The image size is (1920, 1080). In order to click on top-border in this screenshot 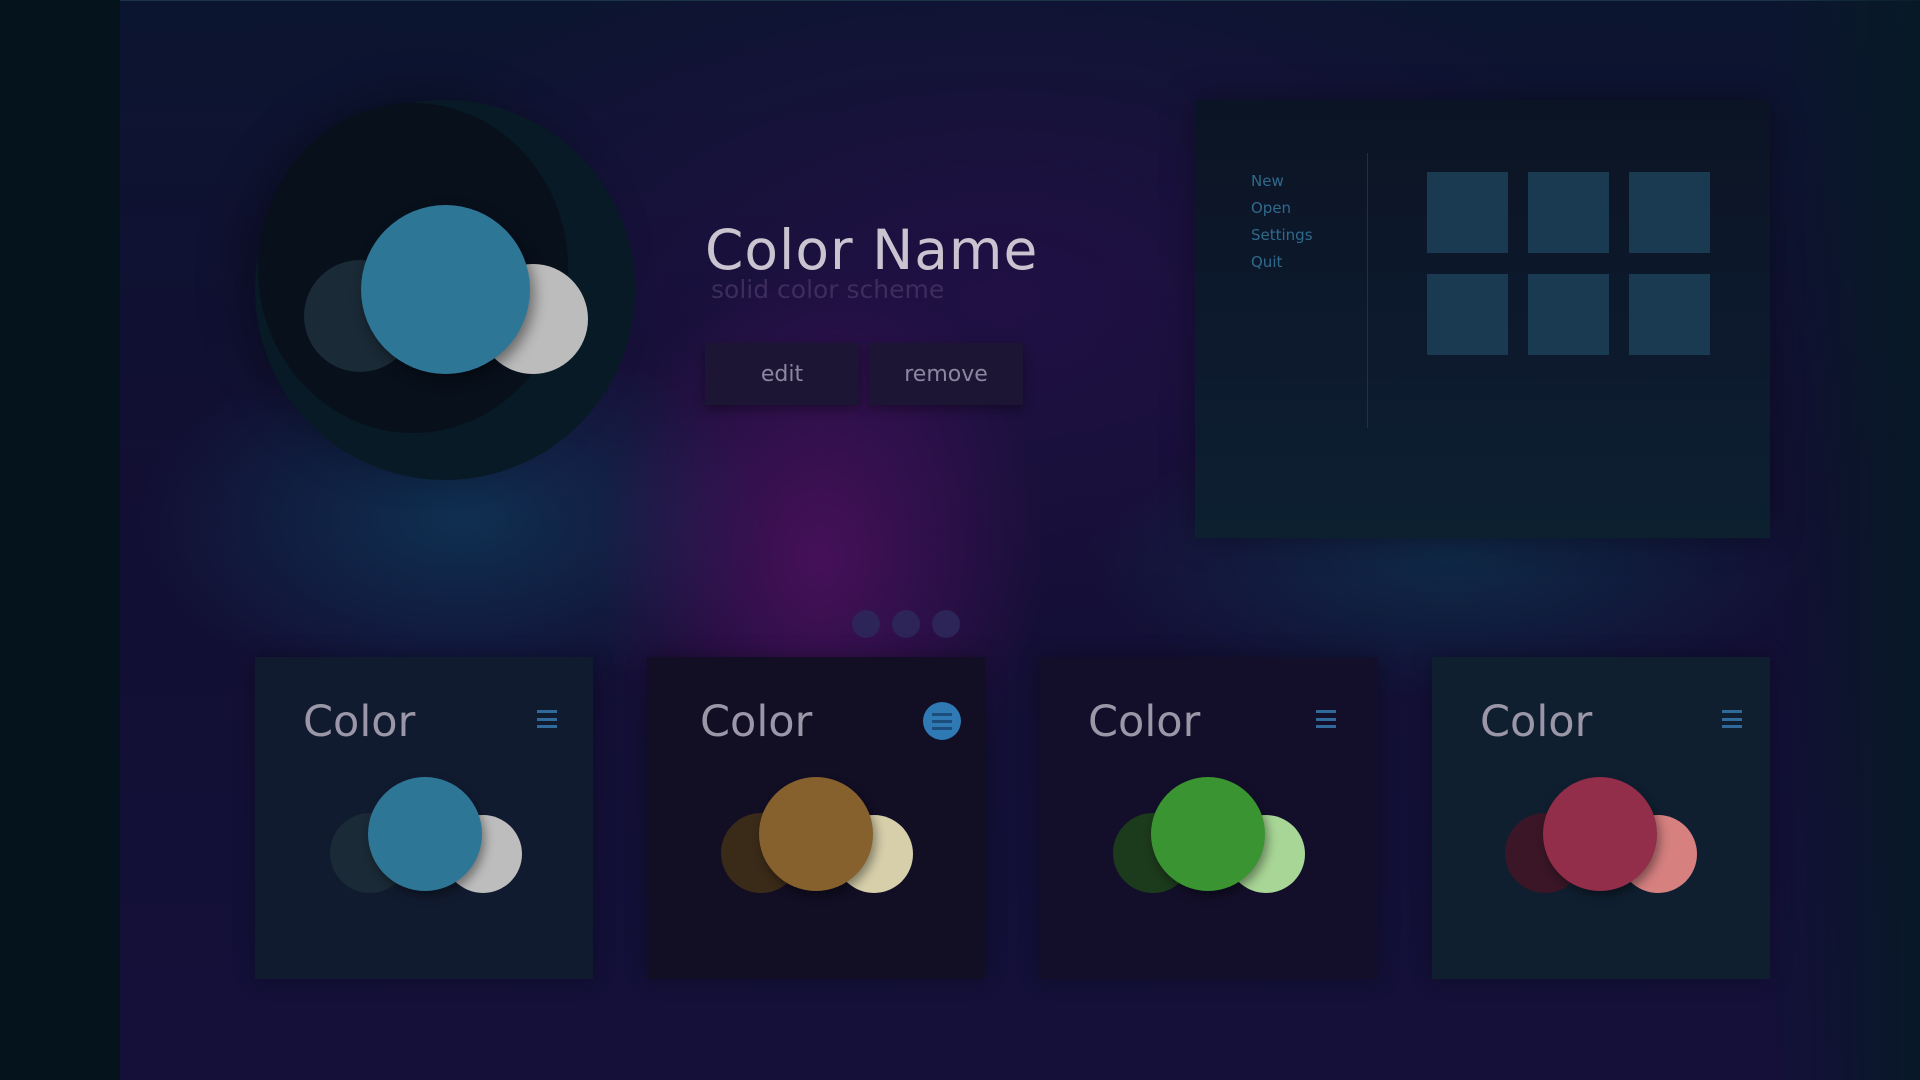, I will do `click(960, 0)`.